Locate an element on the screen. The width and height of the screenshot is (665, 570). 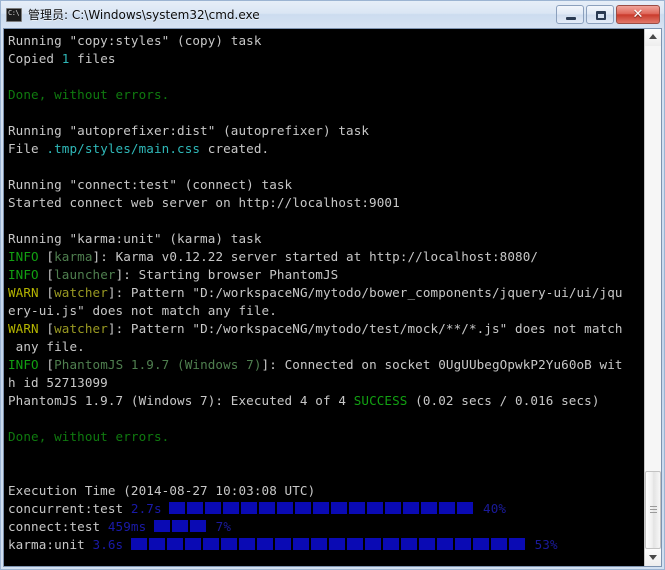
task-name: karma:unit is located at coordinates (50, 544).